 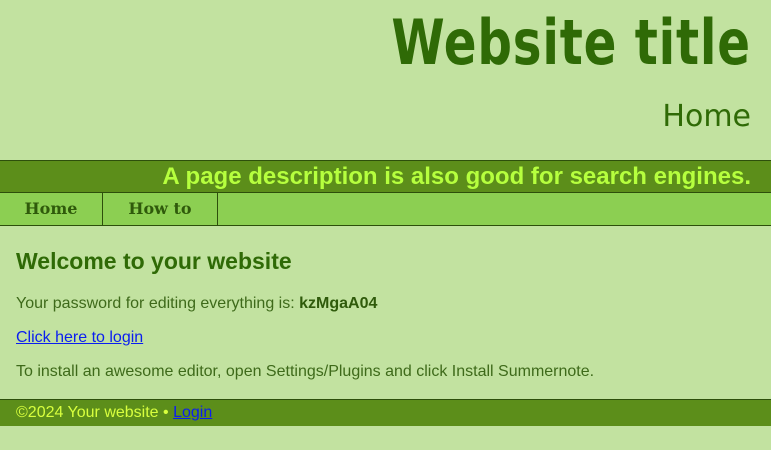 I want to click on footer-login-link: Login, so click(x=192, y=412).